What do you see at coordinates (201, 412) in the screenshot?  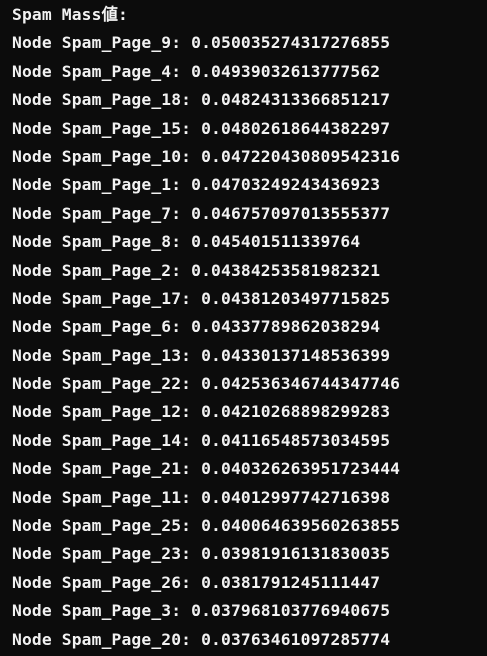 I see `output-line: Node Spam_Page_12: 0.04210268898299283` at bounding box center [201, 412].